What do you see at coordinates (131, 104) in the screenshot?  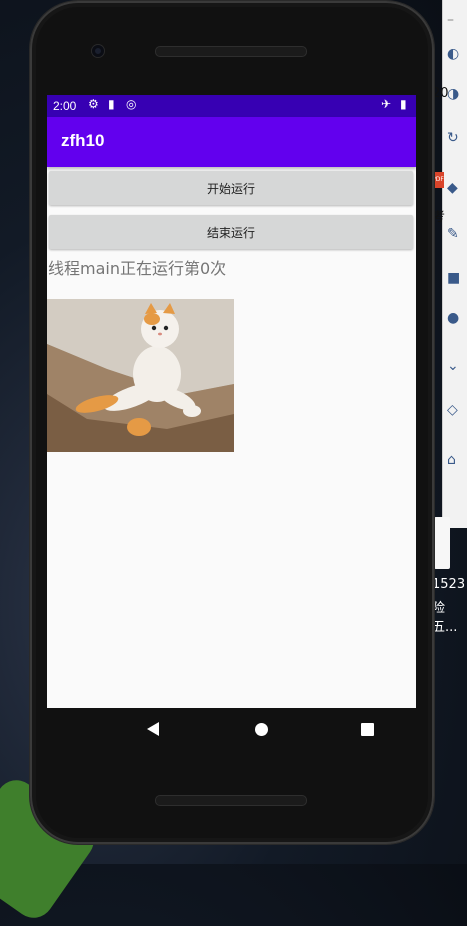 I see `data-saver-icon: ◎` at bounding box center [131, 104].